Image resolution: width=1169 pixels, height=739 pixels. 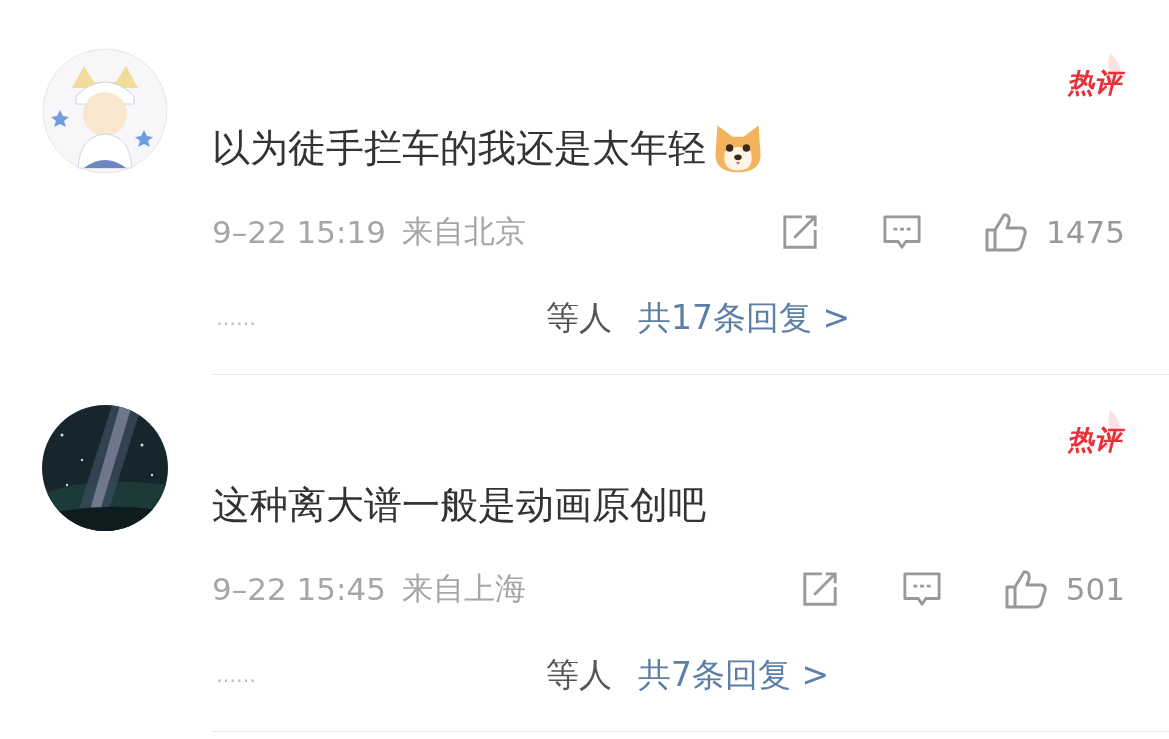 I want to click on view-replies-link: 共7条回复 >, so click(x=734, y=675).